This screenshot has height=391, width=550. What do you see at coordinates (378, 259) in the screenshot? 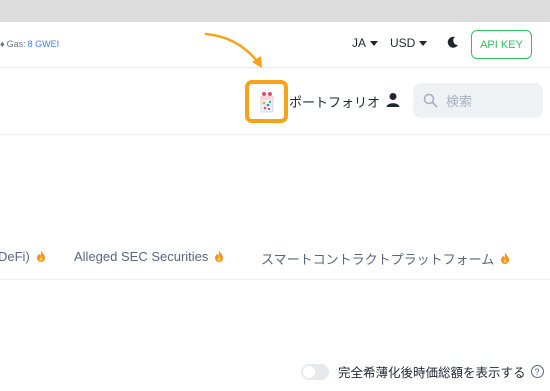
I see `category-label: スマートコントラクトプラットフォーム` at bounding box center [378, 259].